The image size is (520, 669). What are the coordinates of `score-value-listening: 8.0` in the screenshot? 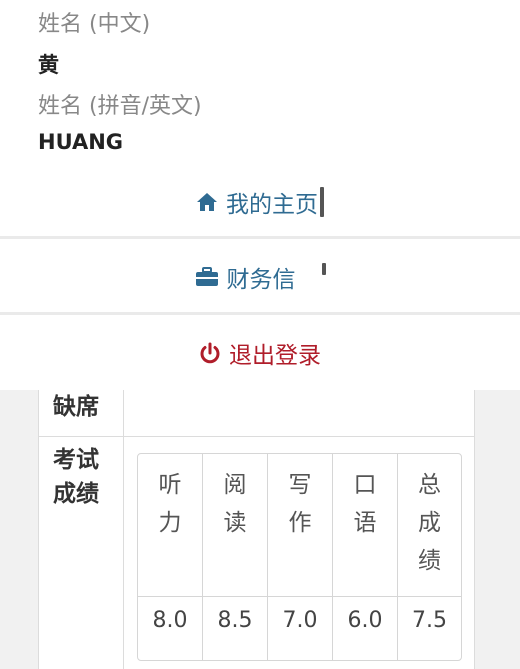 It's located at (170, 620).